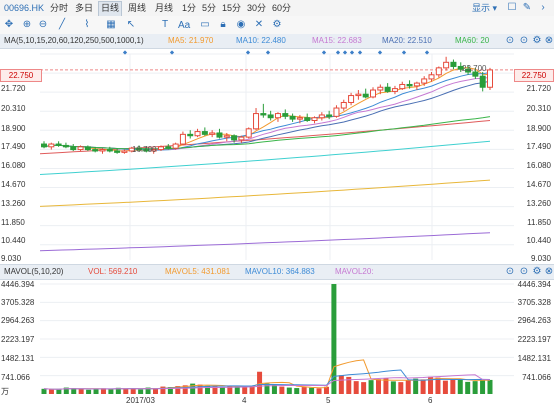 The image size is (554, 406). Describe the element at coordinates (11, 258) in the screenshot. I see `price-tick-left: 9.030` at that location.